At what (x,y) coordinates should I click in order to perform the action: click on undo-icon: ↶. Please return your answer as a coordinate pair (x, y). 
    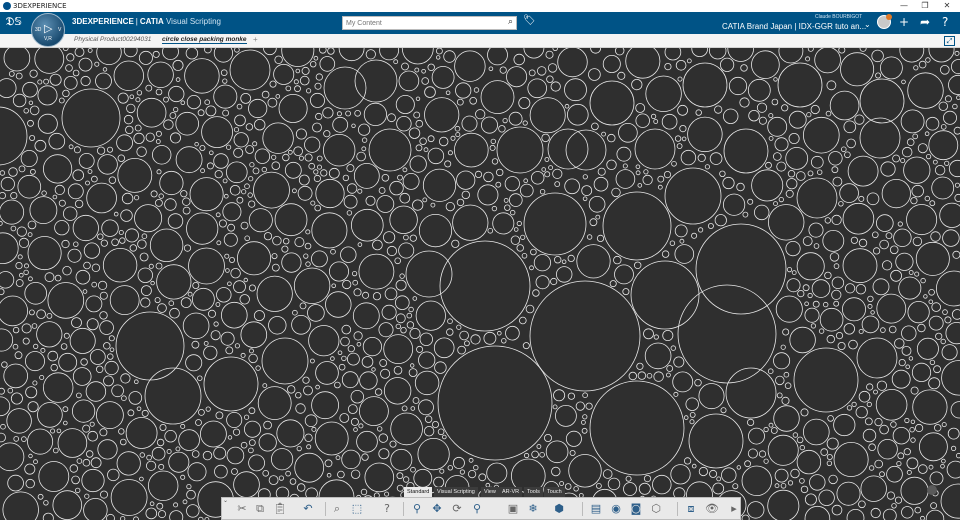
    Looking at the image, I should click on (308, 509).